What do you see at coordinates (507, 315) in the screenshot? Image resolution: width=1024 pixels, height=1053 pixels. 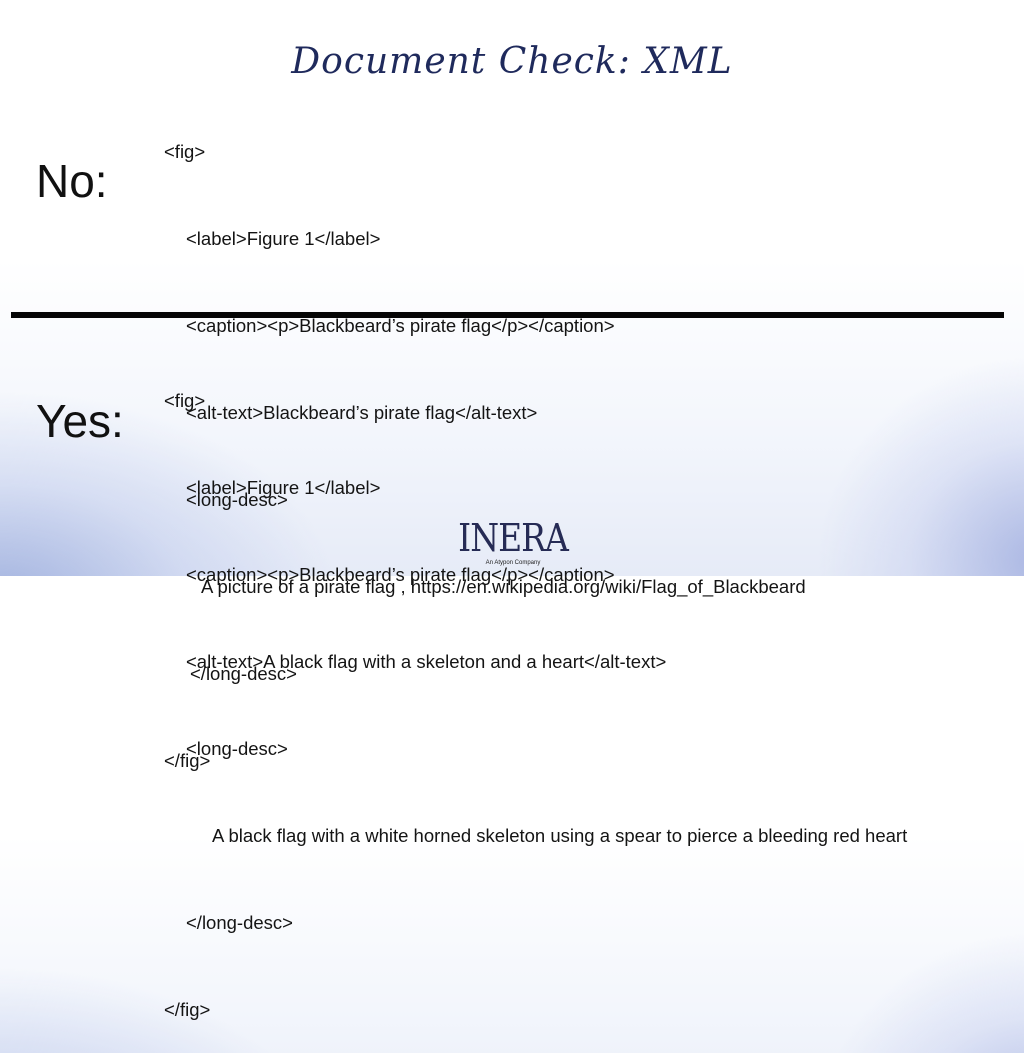 I see `section-divider` at bounding box center [507, 315].